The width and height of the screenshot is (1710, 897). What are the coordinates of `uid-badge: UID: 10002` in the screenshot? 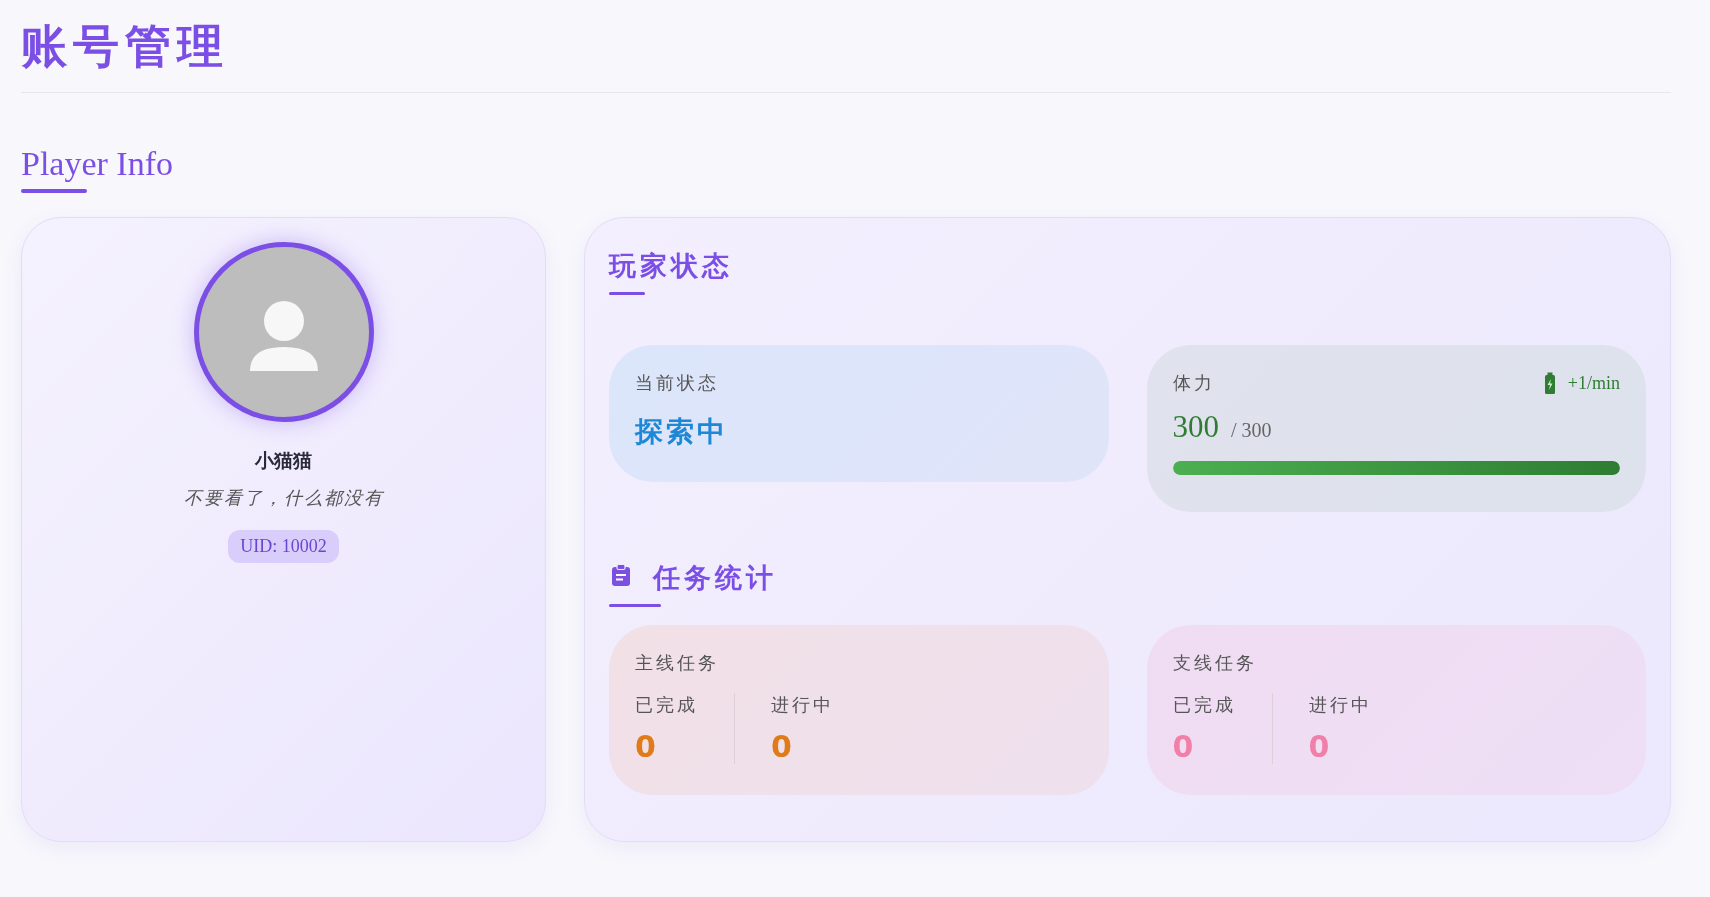 It's located at (283, 546).